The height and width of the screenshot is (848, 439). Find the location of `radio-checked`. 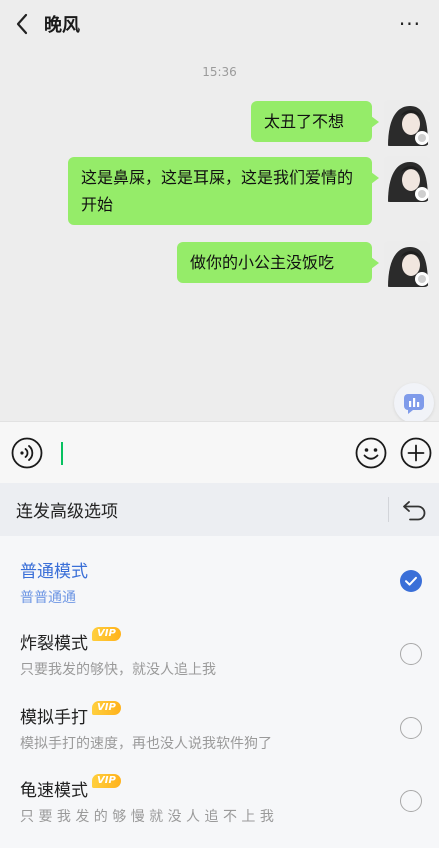

radio-checked is located at coordinates (411, 581).